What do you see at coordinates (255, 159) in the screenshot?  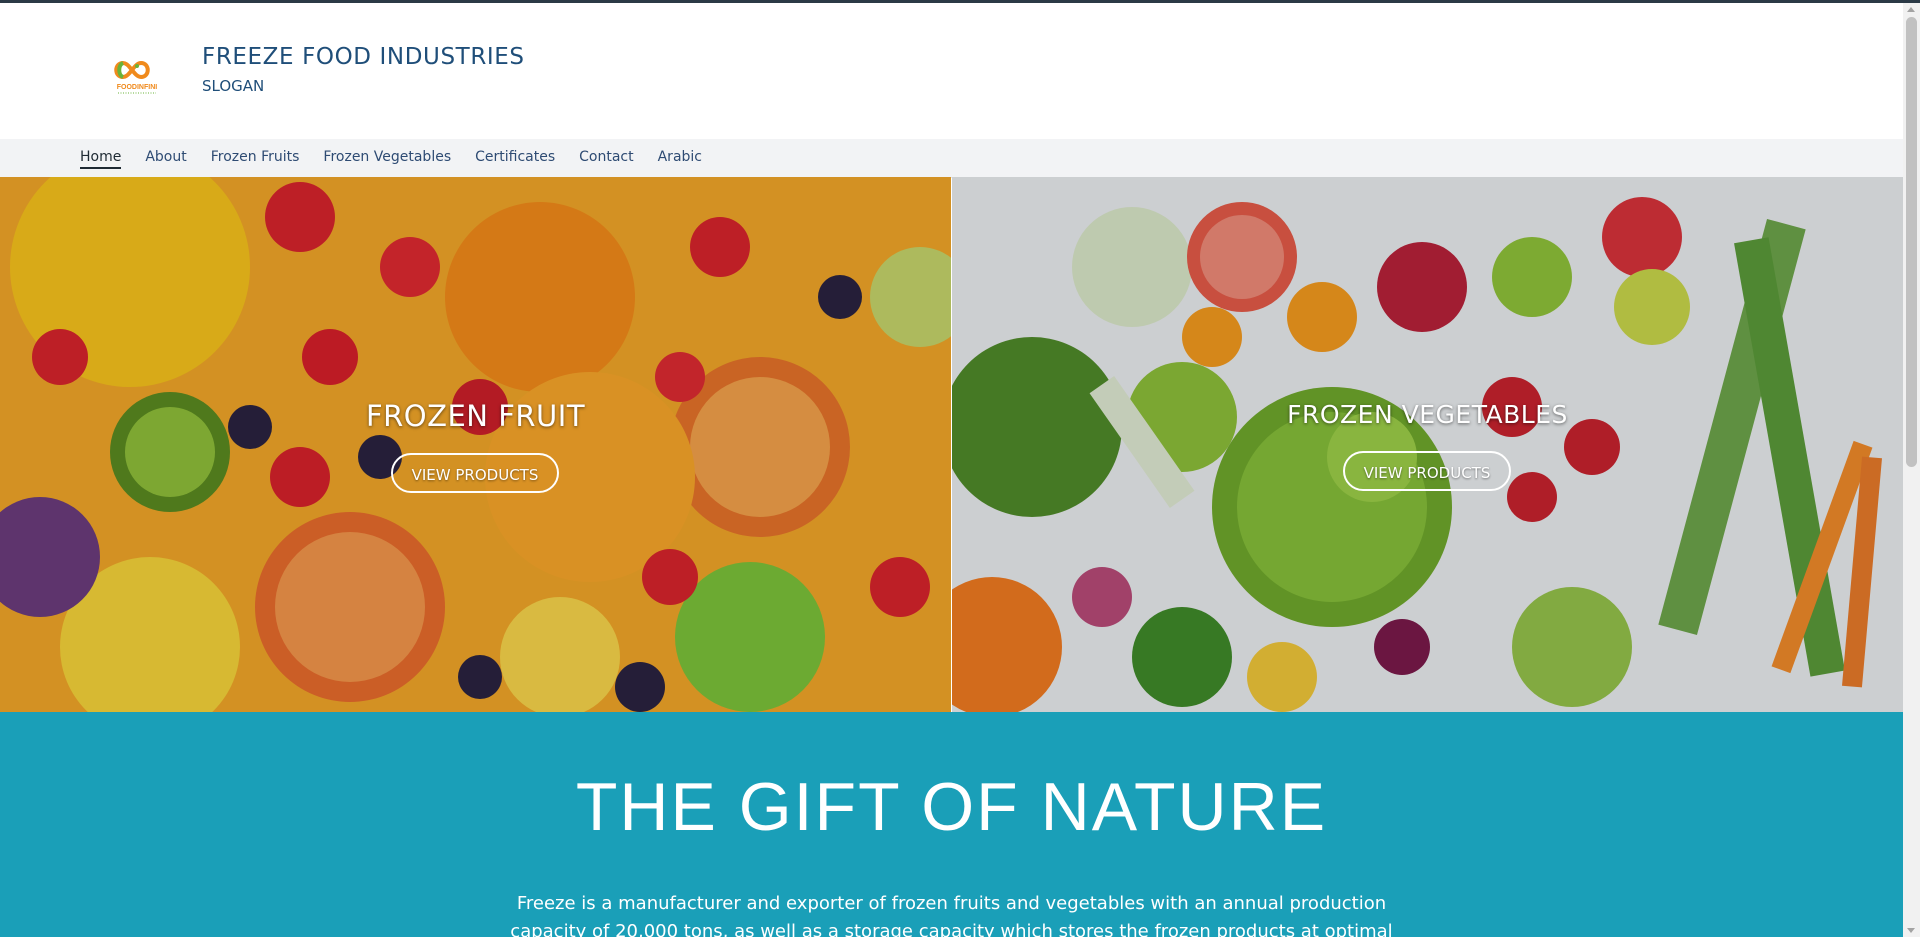 I see `nav-item-frozen-fruits: Frozen Fruits` at bounding box center [255, 159].